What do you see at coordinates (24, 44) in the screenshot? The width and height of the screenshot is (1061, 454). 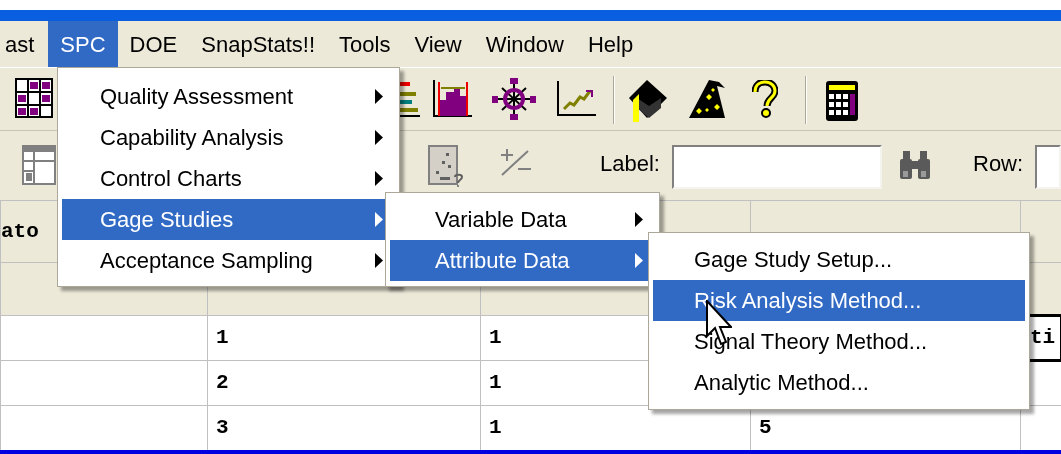 I see `menu-bar-item: ast` at bounding box center [24, 44].